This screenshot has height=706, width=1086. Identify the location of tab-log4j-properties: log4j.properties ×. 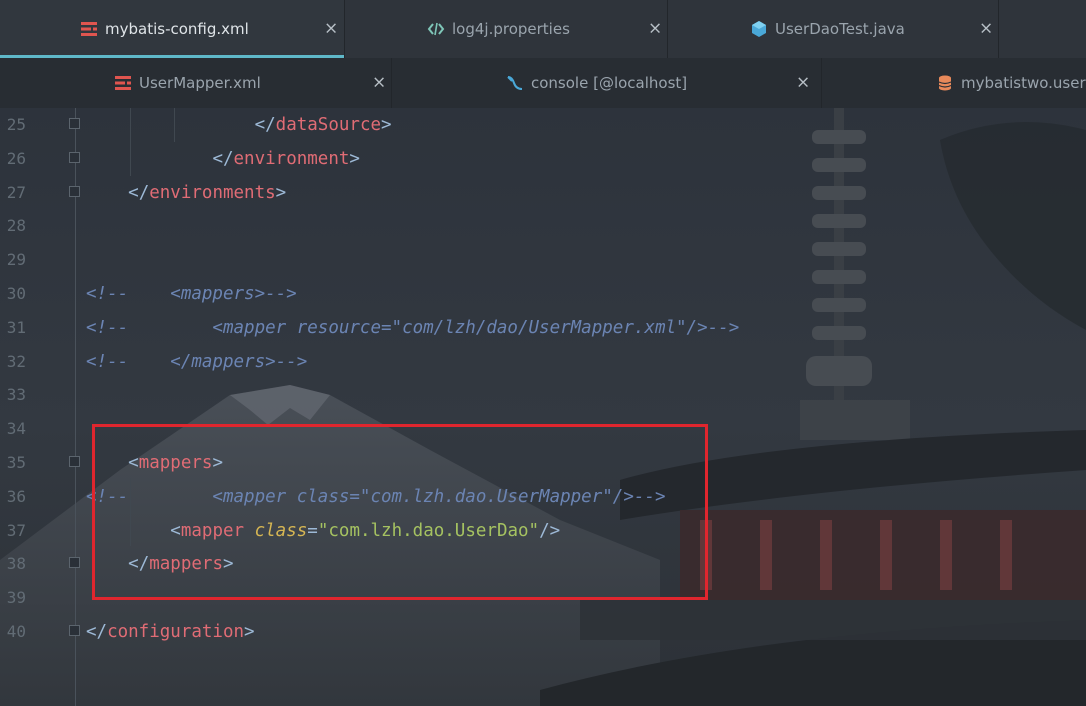
(506, 29).